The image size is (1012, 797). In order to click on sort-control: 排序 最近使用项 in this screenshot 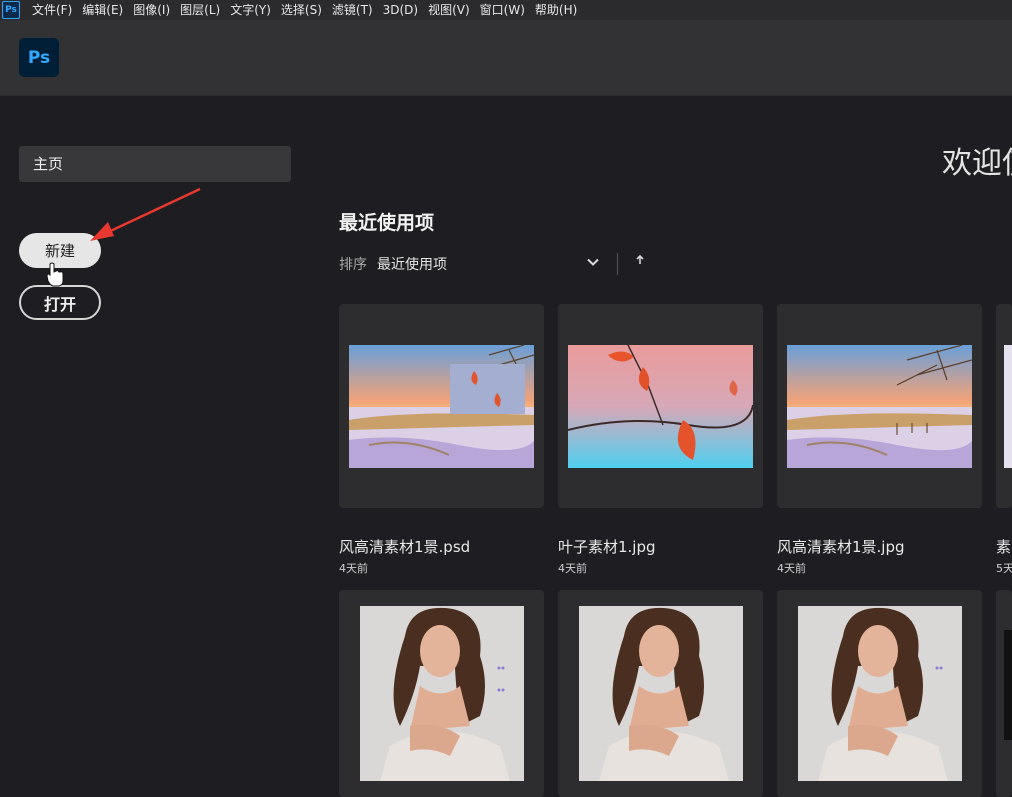, I will do `click(491, 264)`.